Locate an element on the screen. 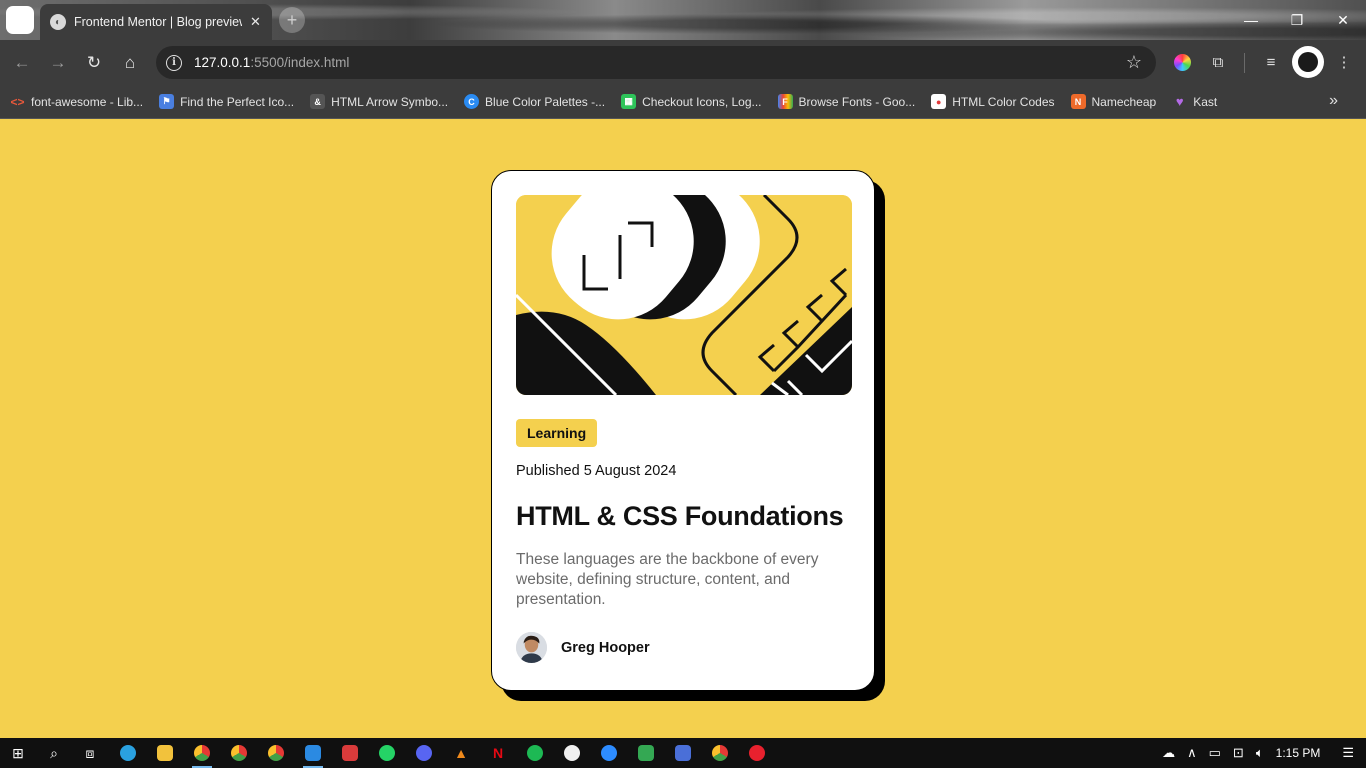 This screenshot has width=1366, height=768. notifications-icon: ☰ is located at coordinates (1348, 753).